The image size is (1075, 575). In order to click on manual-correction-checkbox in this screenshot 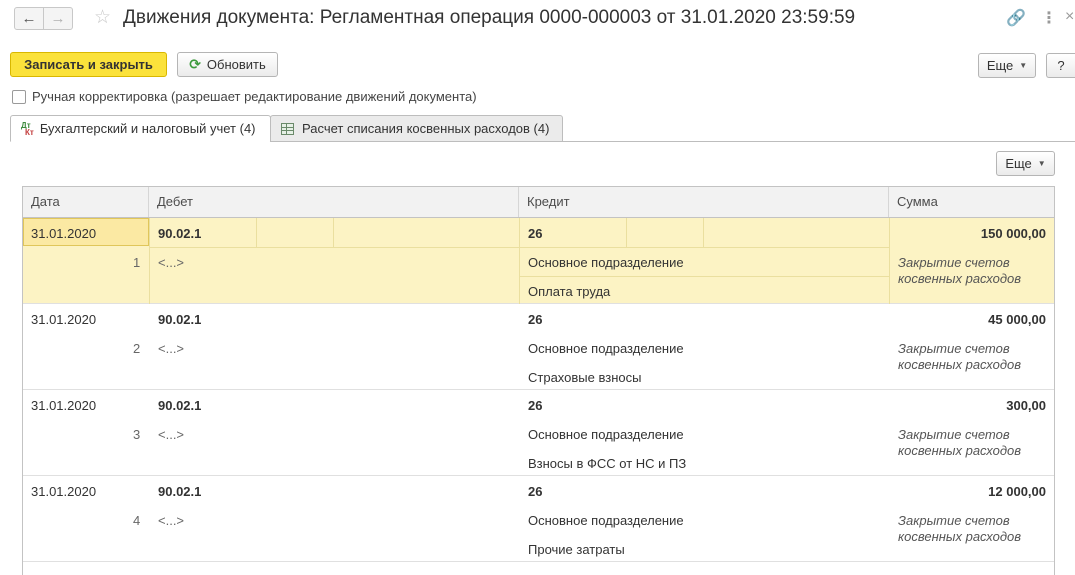, I will do `click(19, 97)`.